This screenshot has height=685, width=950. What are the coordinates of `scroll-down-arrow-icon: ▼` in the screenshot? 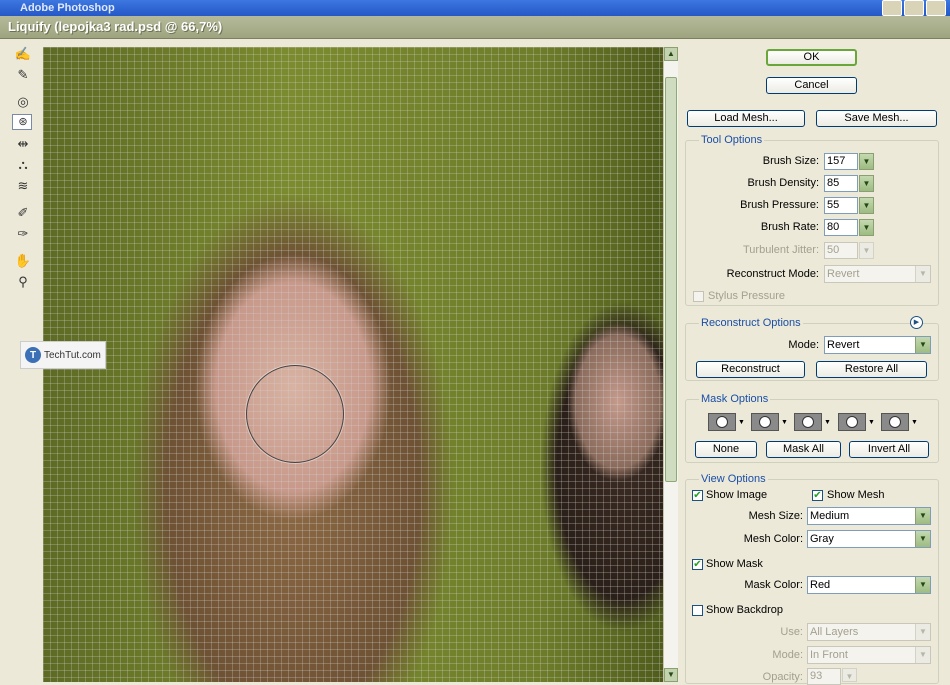 It's located at (671, 675).